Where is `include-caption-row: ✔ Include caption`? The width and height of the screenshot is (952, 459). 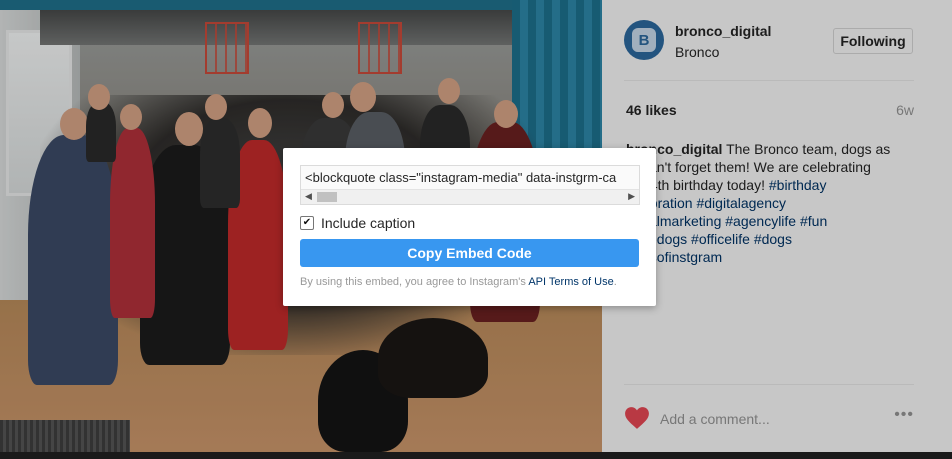 include-caption-row: ✔ Include caption is located at coordinates (357, 223).